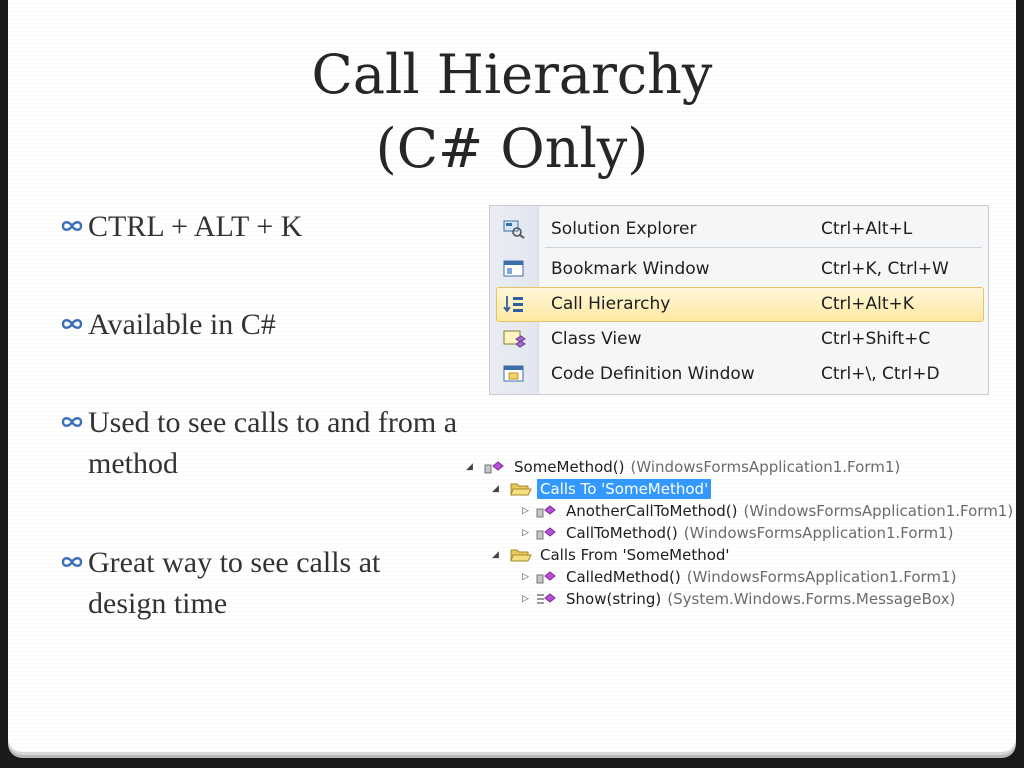 The image size is (1024, 768). Describe the element at coordinates (630, 269) in the screenshot. I see `menu-item-label: Bookmark Window` at that location.